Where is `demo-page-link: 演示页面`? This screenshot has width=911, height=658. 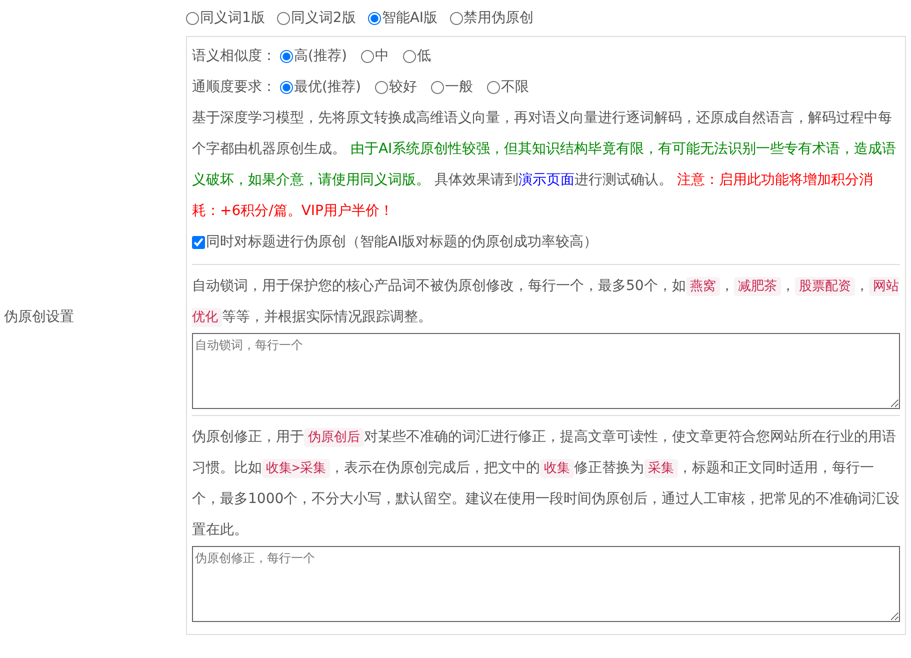 demo-page-link: 演示页面 is located at coordinates (546, 180).